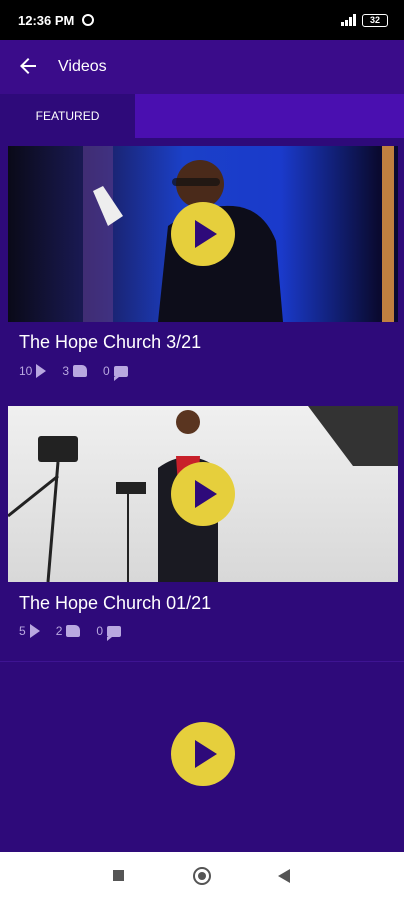  What do you see at coordinates (118, 875) in the screenshot?
I see `recents-icon` at bounding box center [118, 875].